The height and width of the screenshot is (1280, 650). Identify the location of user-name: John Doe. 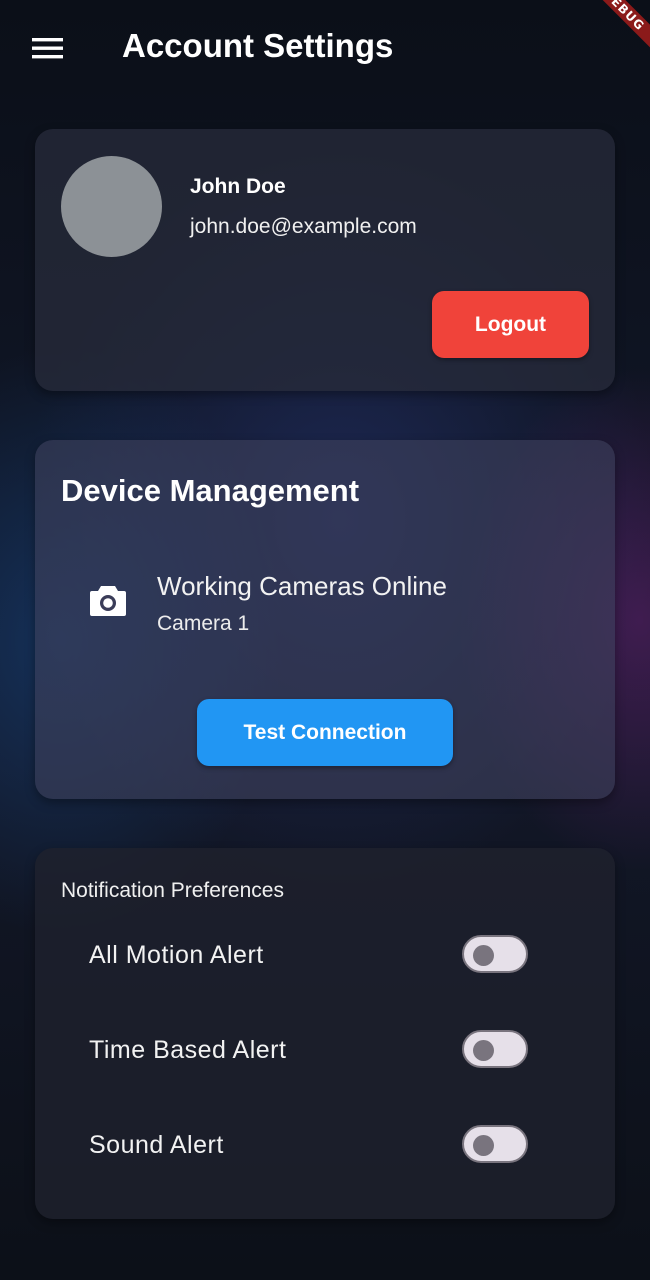
(238, 186).